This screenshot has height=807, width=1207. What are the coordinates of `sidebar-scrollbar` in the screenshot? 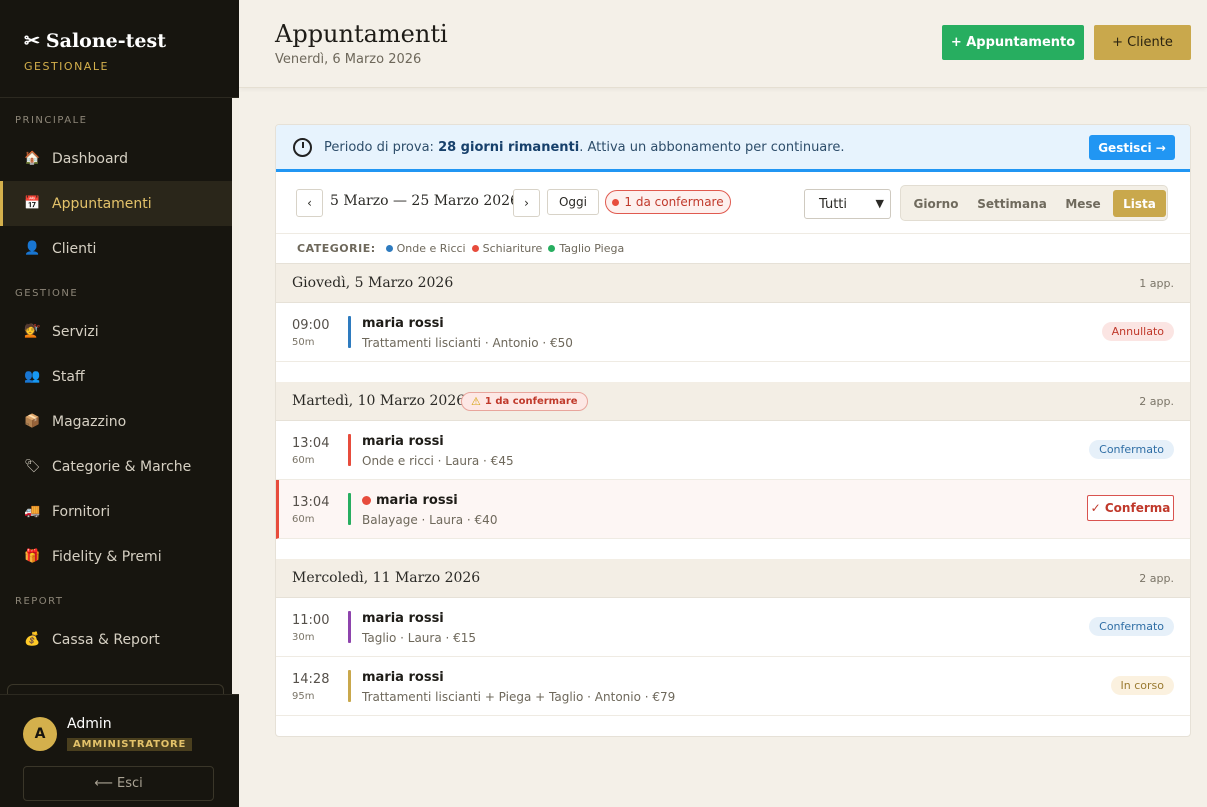 It's located at (235, 396).